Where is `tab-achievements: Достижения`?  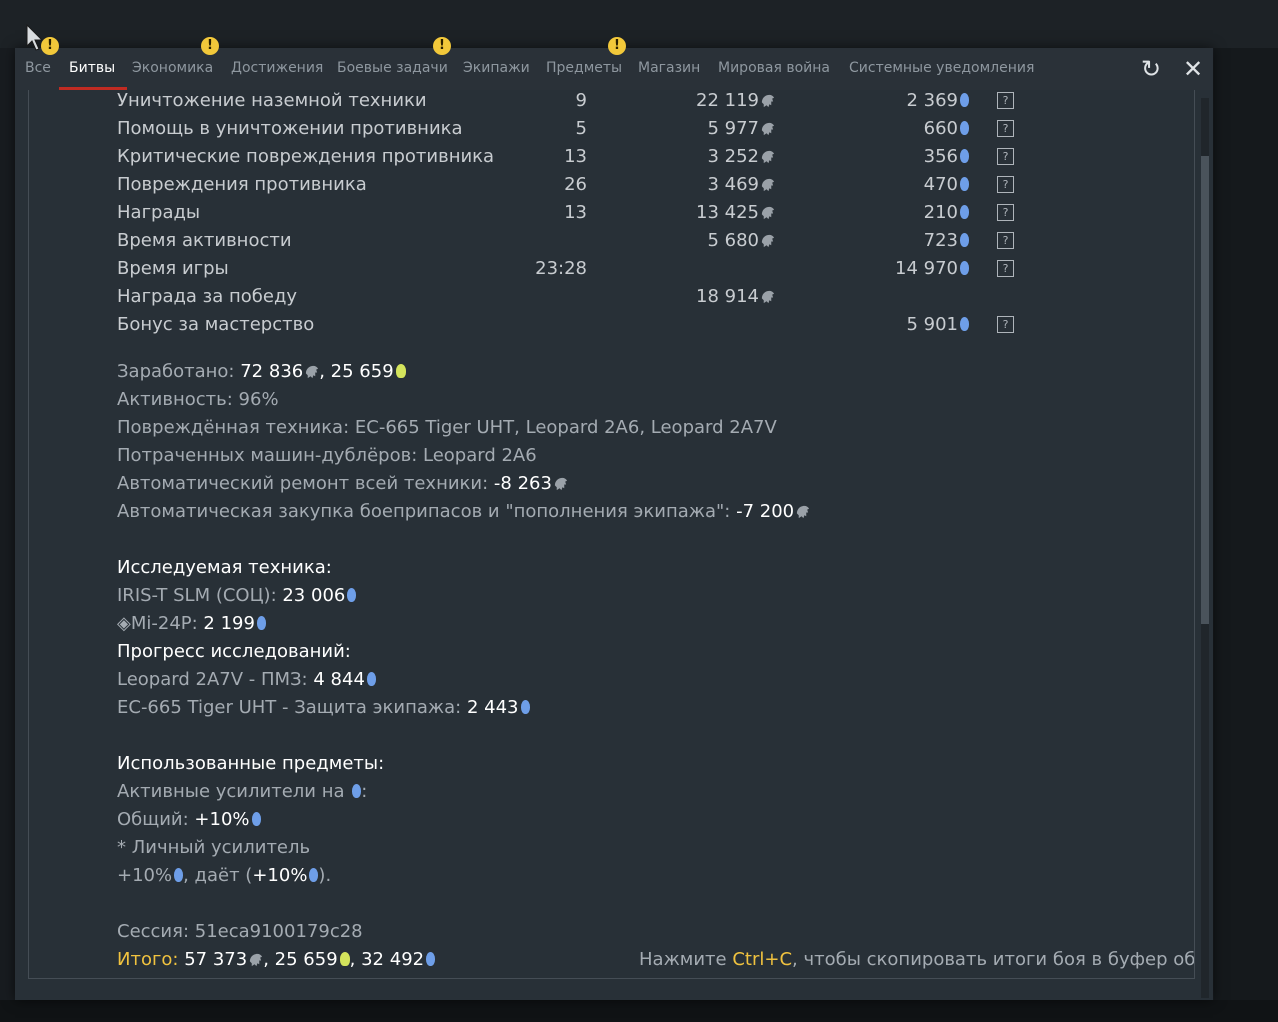 tab-achievements: Достижения is located at coordinates (277, 69).